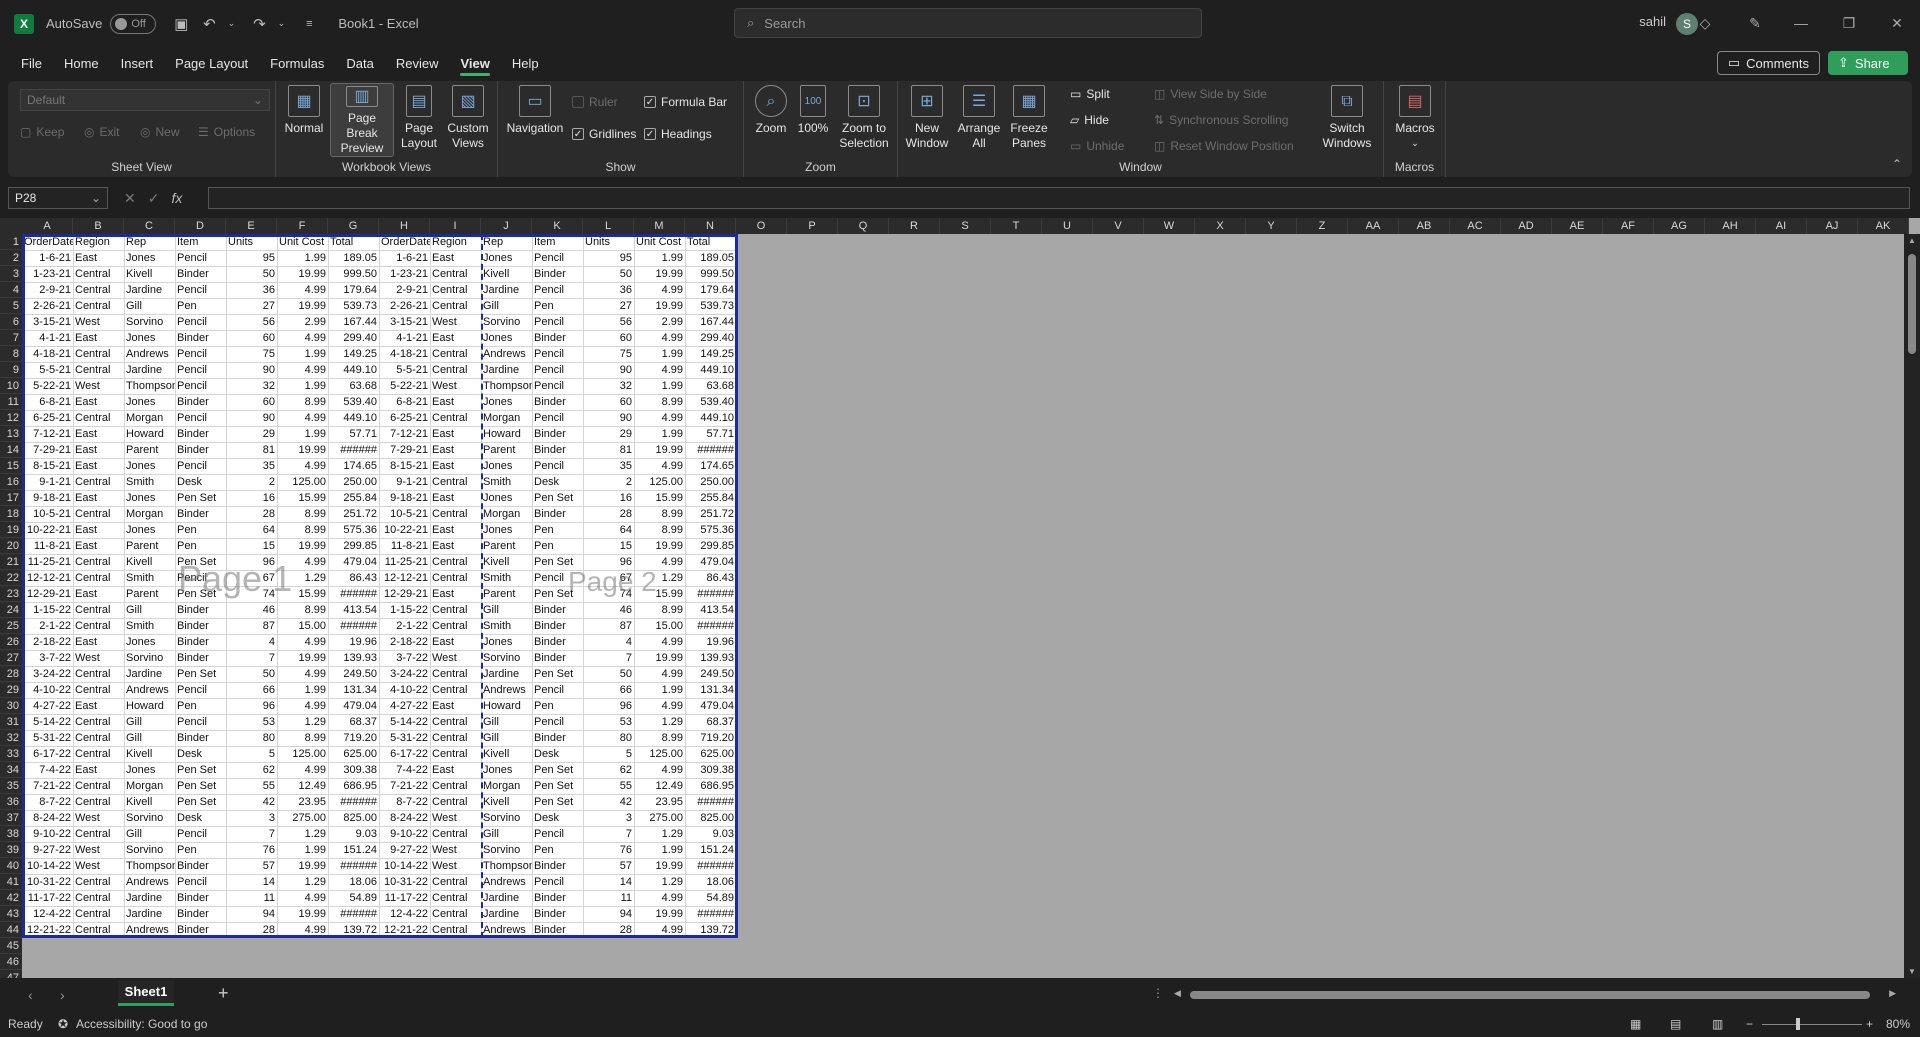 The image size is (1920, 1037). I want to click on row-header: 28, so click(11, 674).